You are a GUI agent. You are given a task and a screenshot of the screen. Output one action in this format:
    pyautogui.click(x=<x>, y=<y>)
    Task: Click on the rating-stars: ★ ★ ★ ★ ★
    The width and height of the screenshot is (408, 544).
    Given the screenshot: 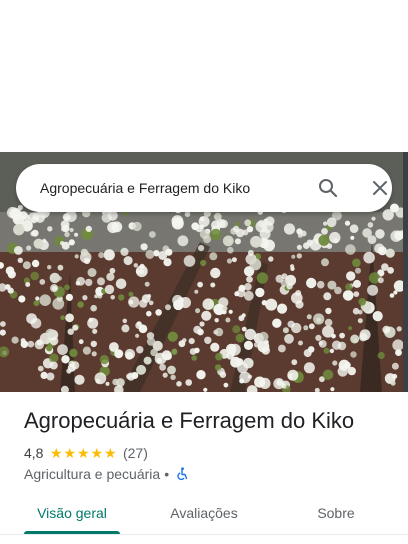 What is the action you would take?
    pyautogui.click(x=83, y=453)
    